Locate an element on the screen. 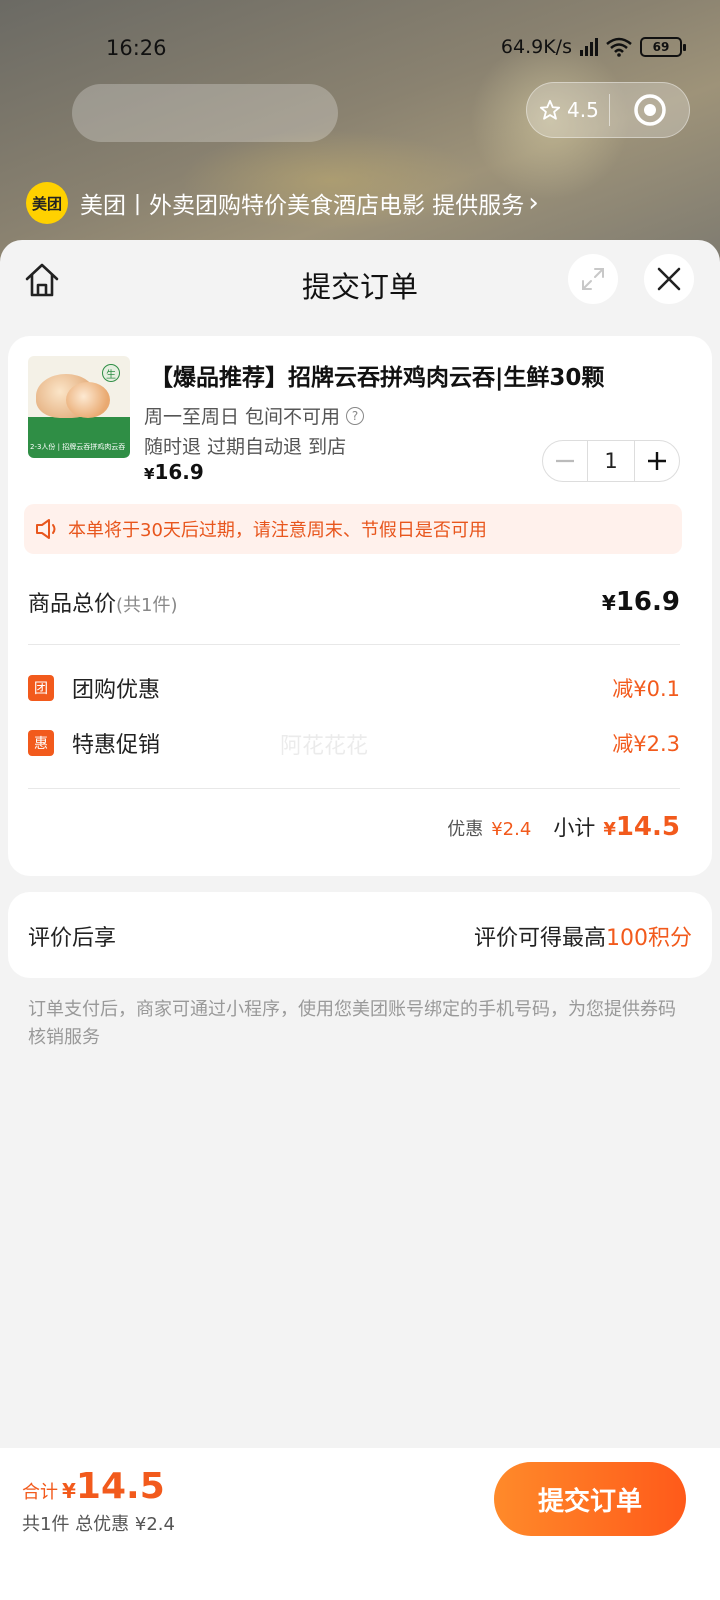 Image resolution: width=720 pixels, height=1600 pixels. expand-button is located at coordinates (593, 279).